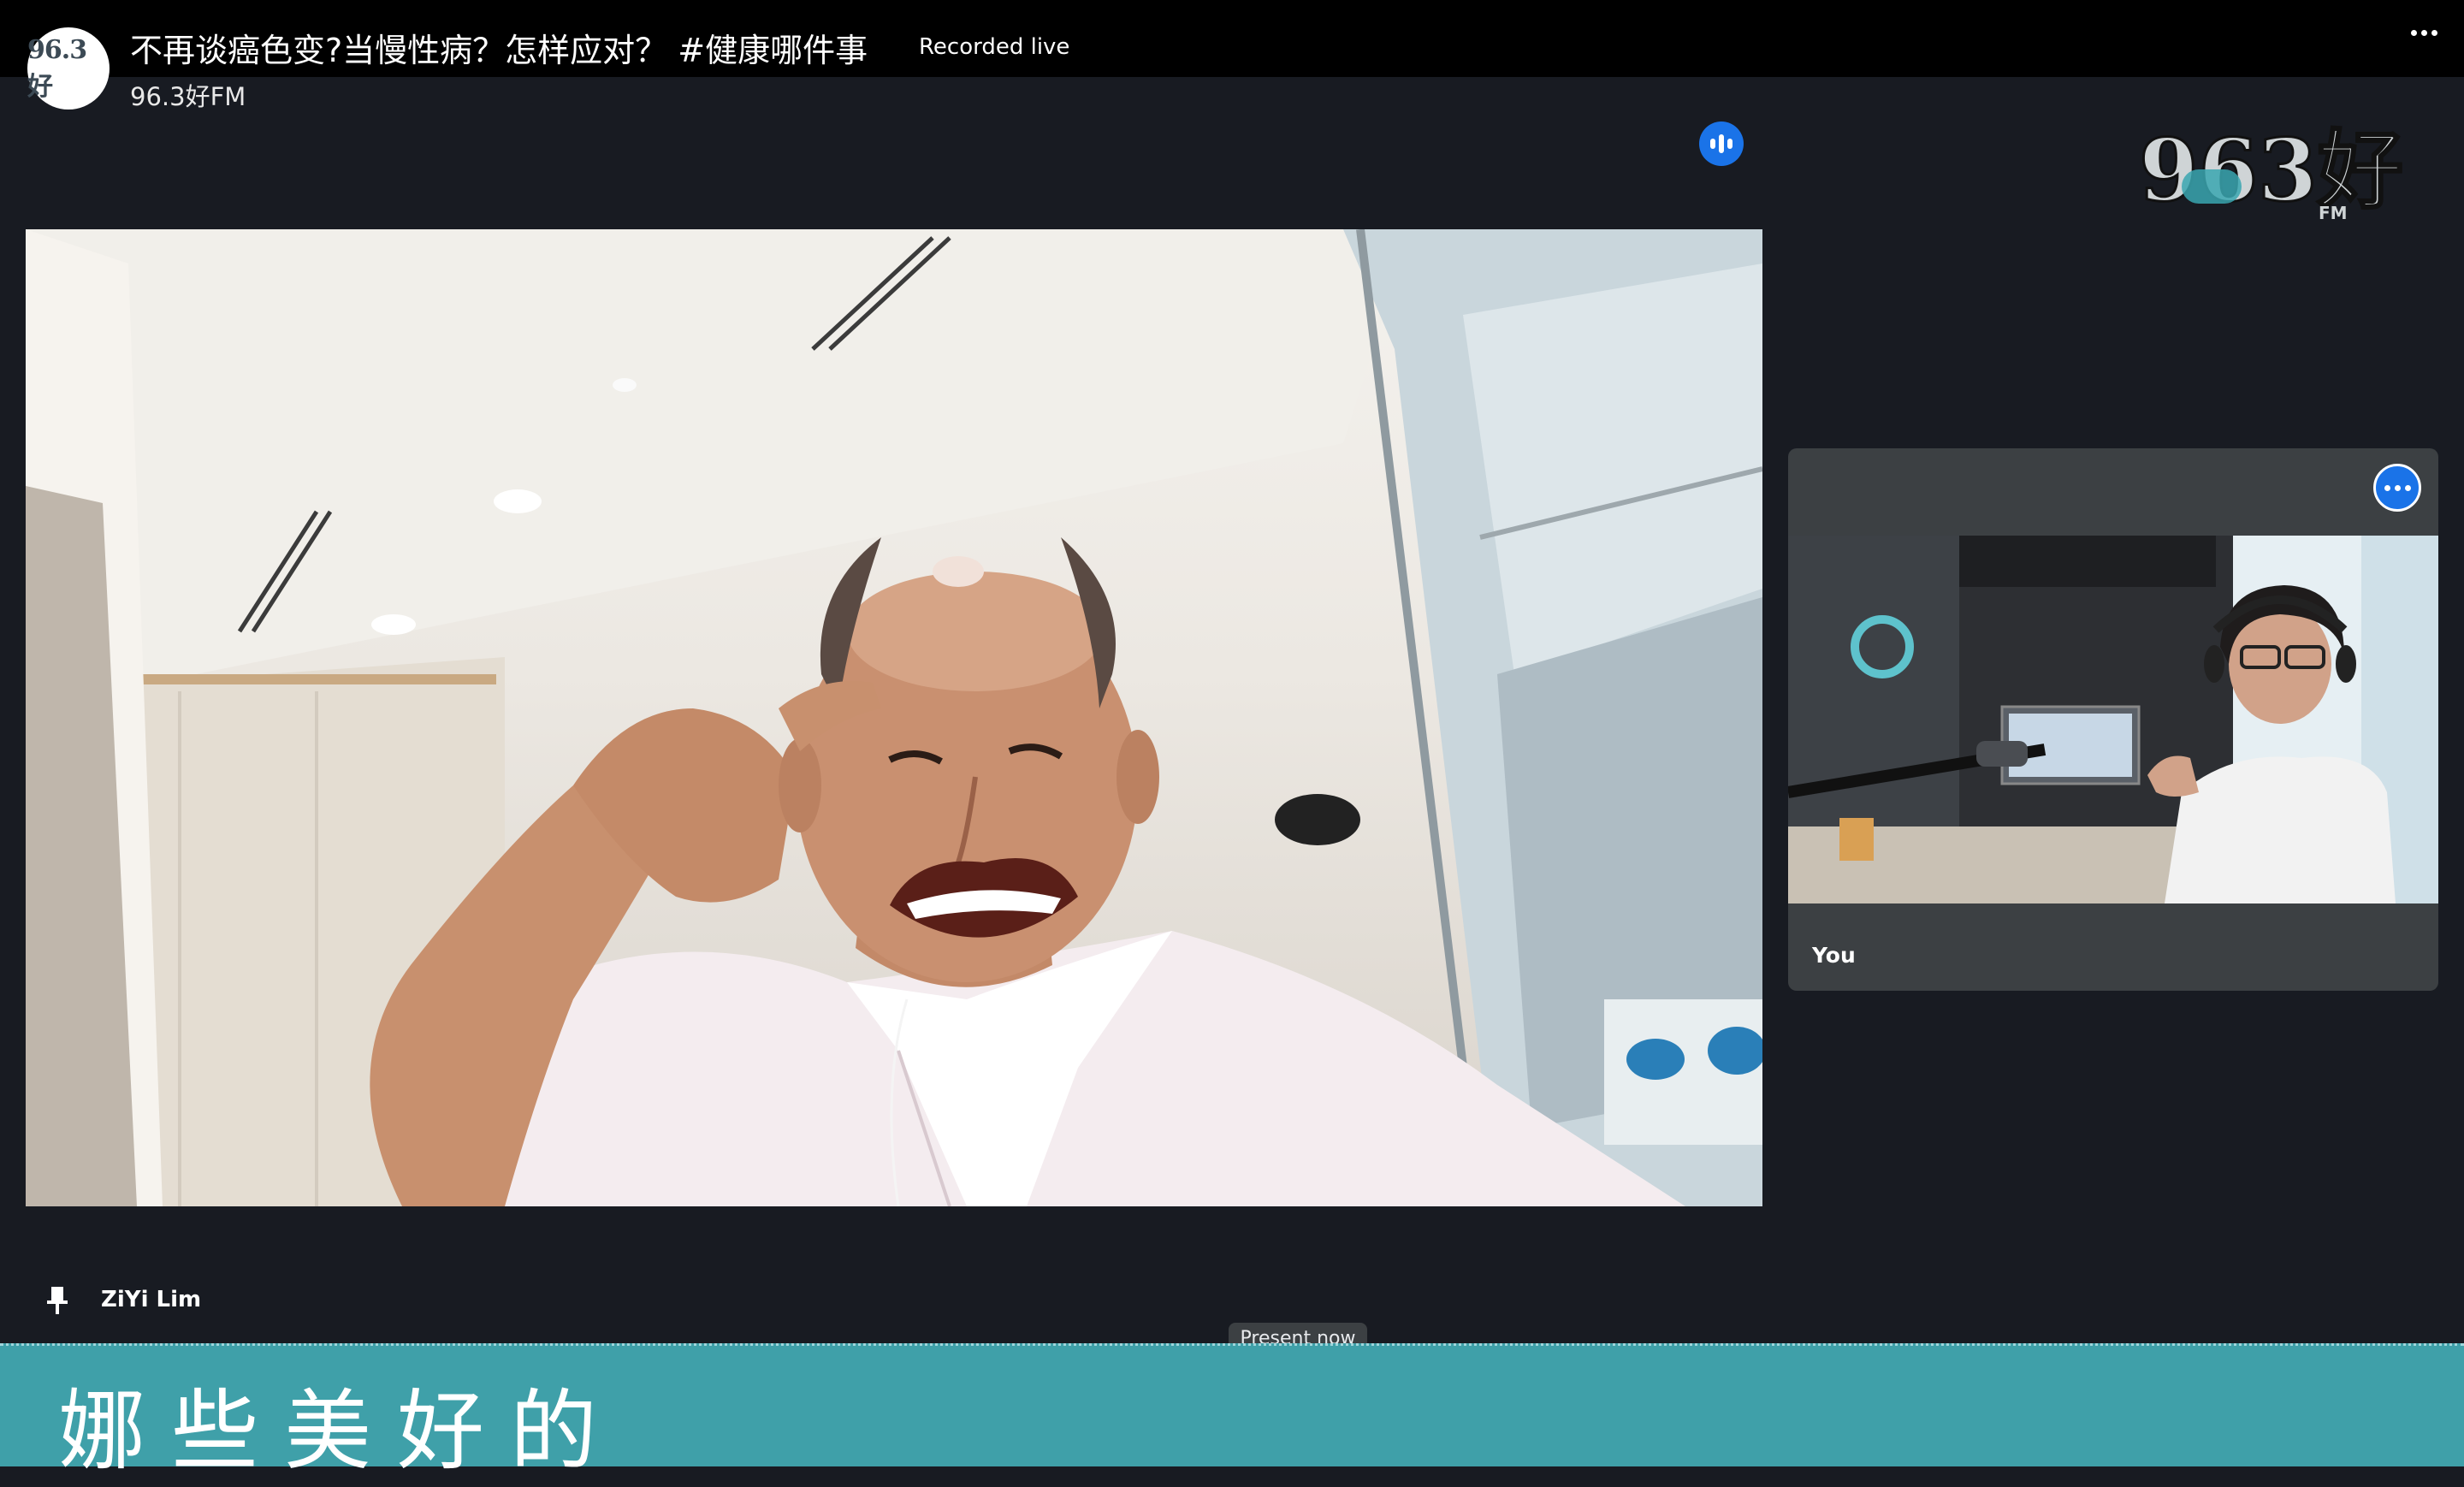  Describe the element at coordinates (1721, 143) in the screenshot. I see `audio-levels-icon` at that location.